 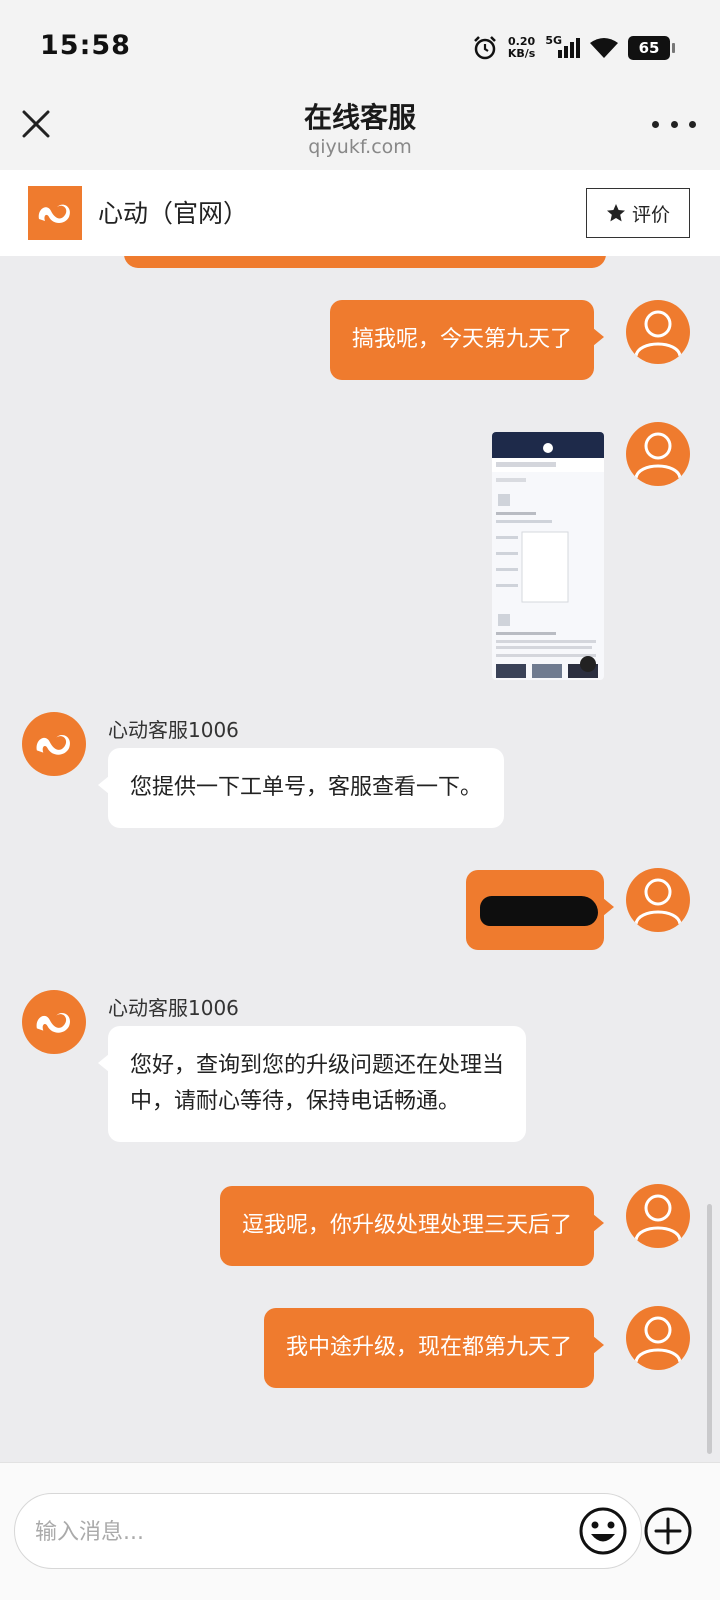 I want to click on chat-scrollbar, so click(x=709, y=1329).